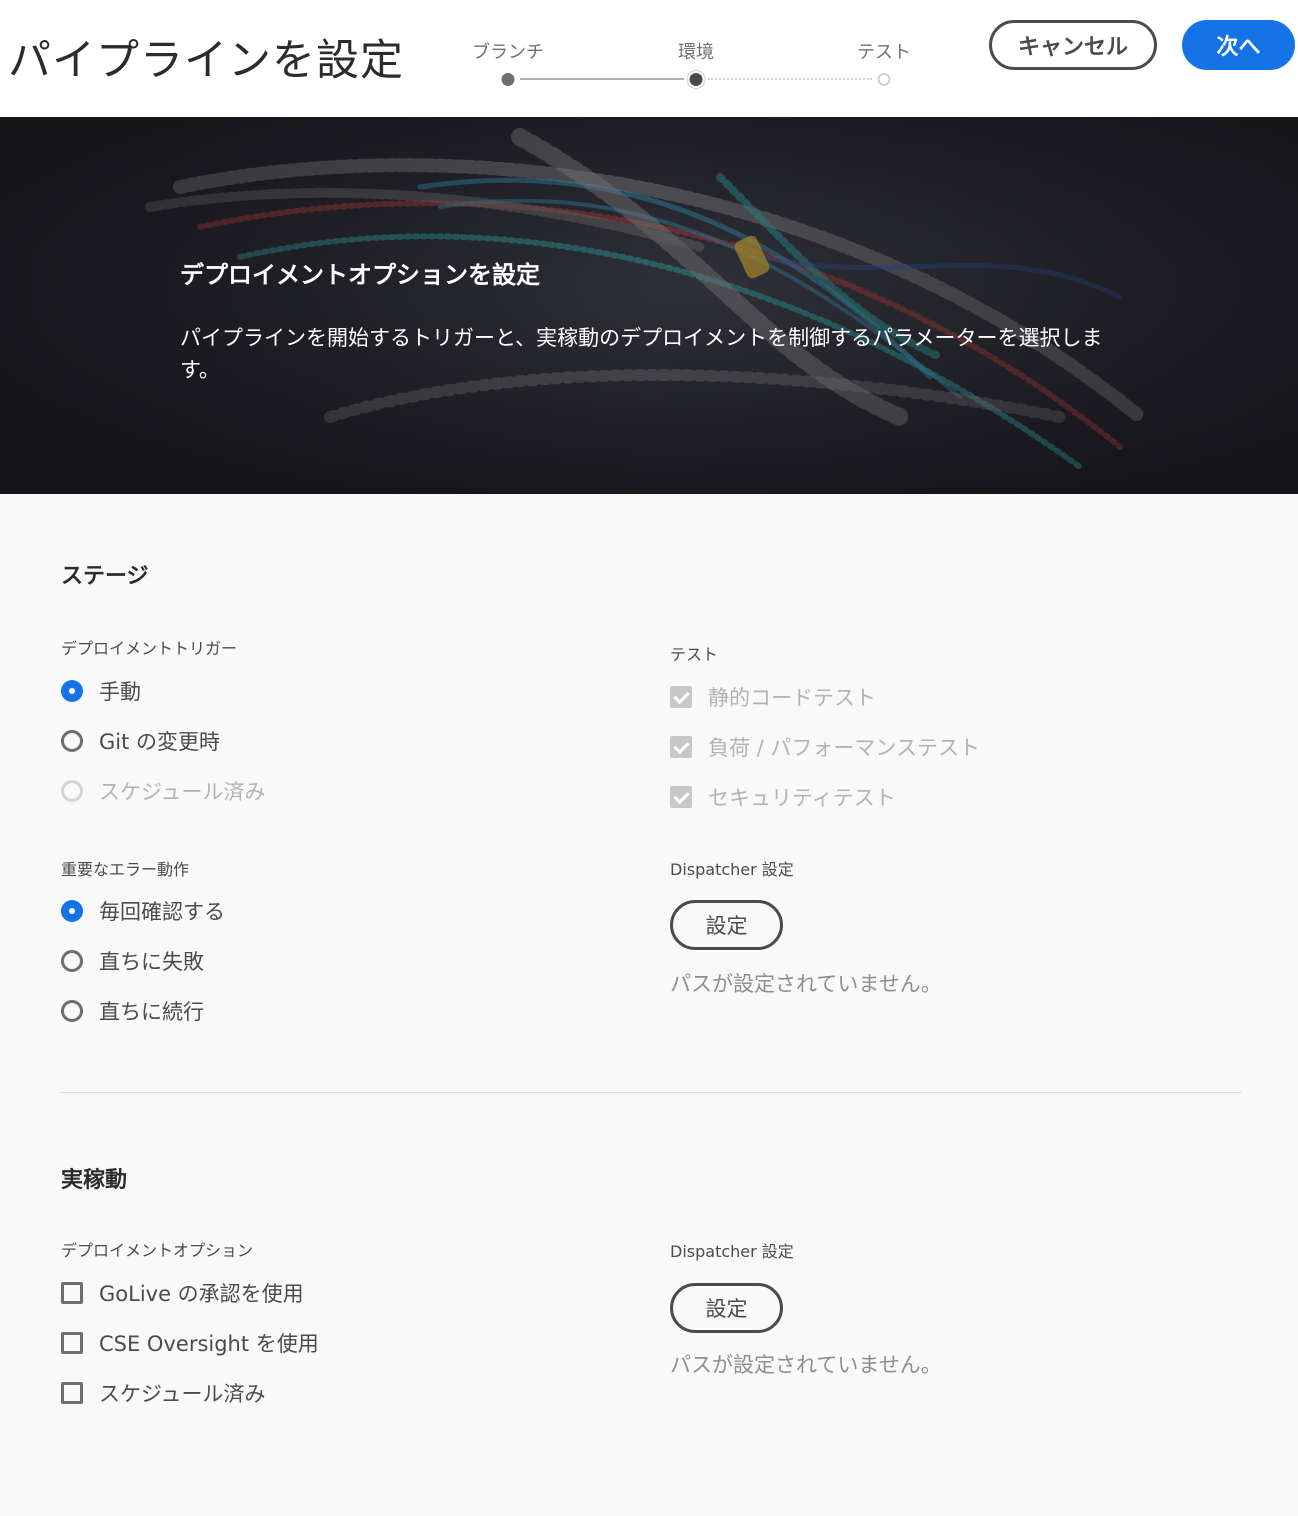 Image resolution: width=1298 pixels, height=1516 pixels. What do you see at coordinates (209, 1344) in the screenshot?
I see `cse-oversight-label: CSE Oversight を使用` at bounding box center [209, 1344].